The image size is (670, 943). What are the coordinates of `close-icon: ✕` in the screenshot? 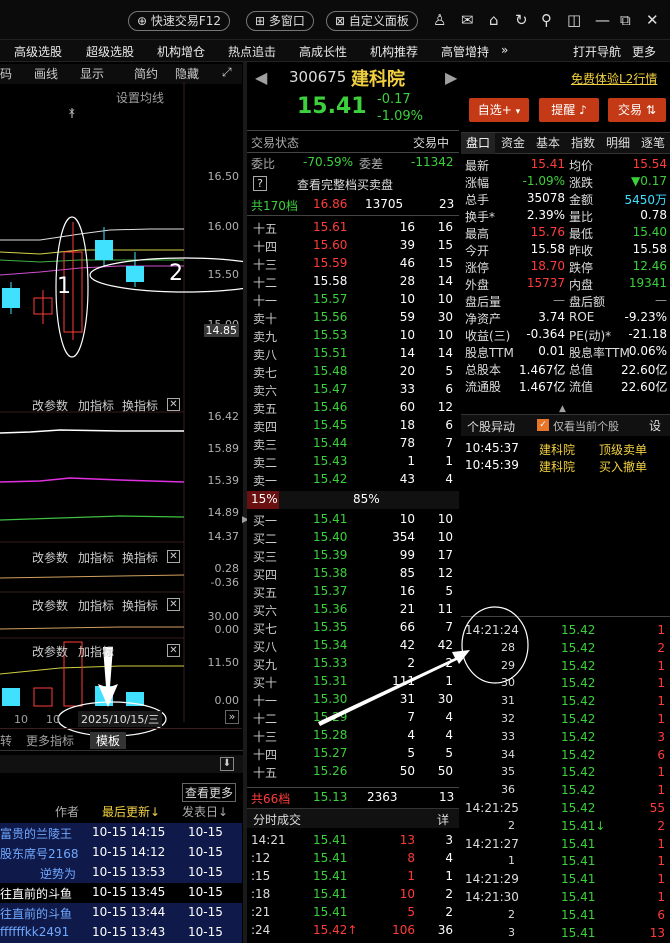 It's located at (652, 20).